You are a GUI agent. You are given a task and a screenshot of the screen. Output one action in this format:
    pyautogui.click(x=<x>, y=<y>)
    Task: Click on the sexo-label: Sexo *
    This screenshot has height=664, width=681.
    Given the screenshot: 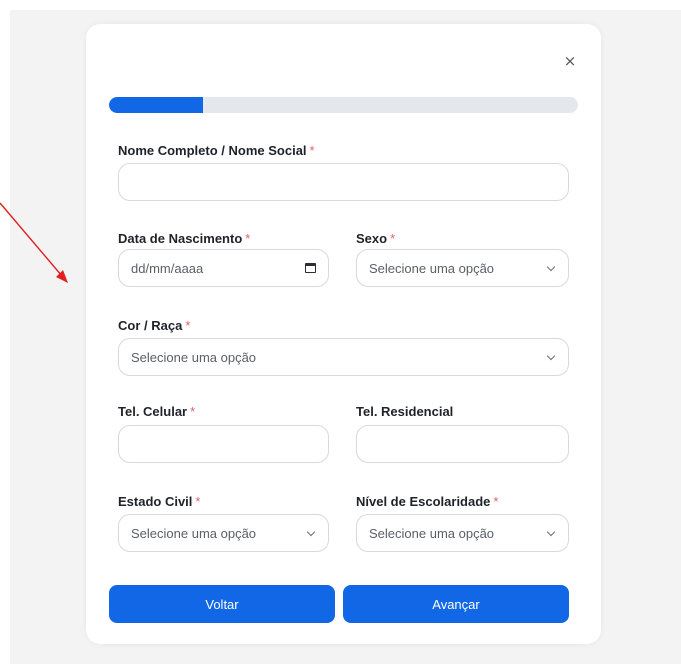 What is the action you would take?
    pyautogui.click(x=376, y=238)
    